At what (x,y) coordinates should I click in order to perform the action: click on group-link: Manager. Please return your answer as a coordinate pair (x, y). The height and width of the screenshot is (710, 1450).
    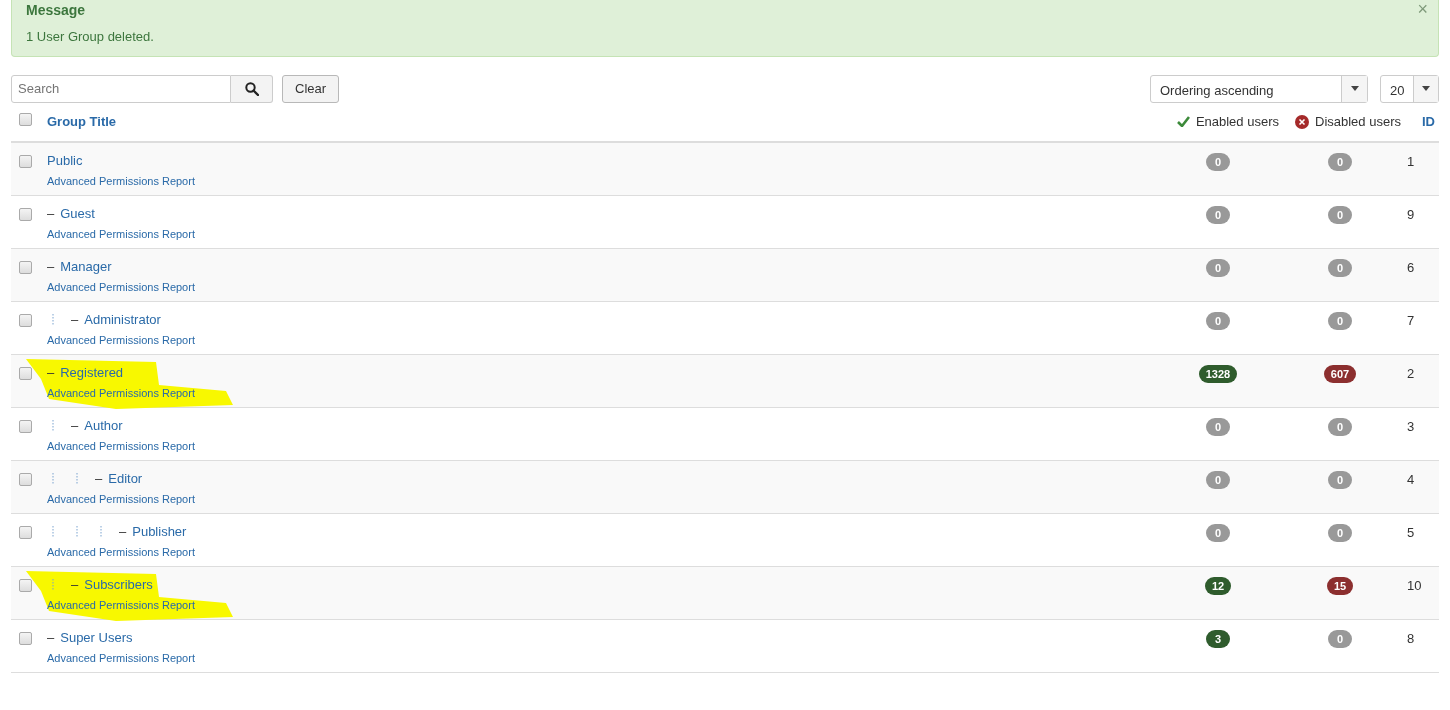
    Looking at the image, I should click on (86, 266).